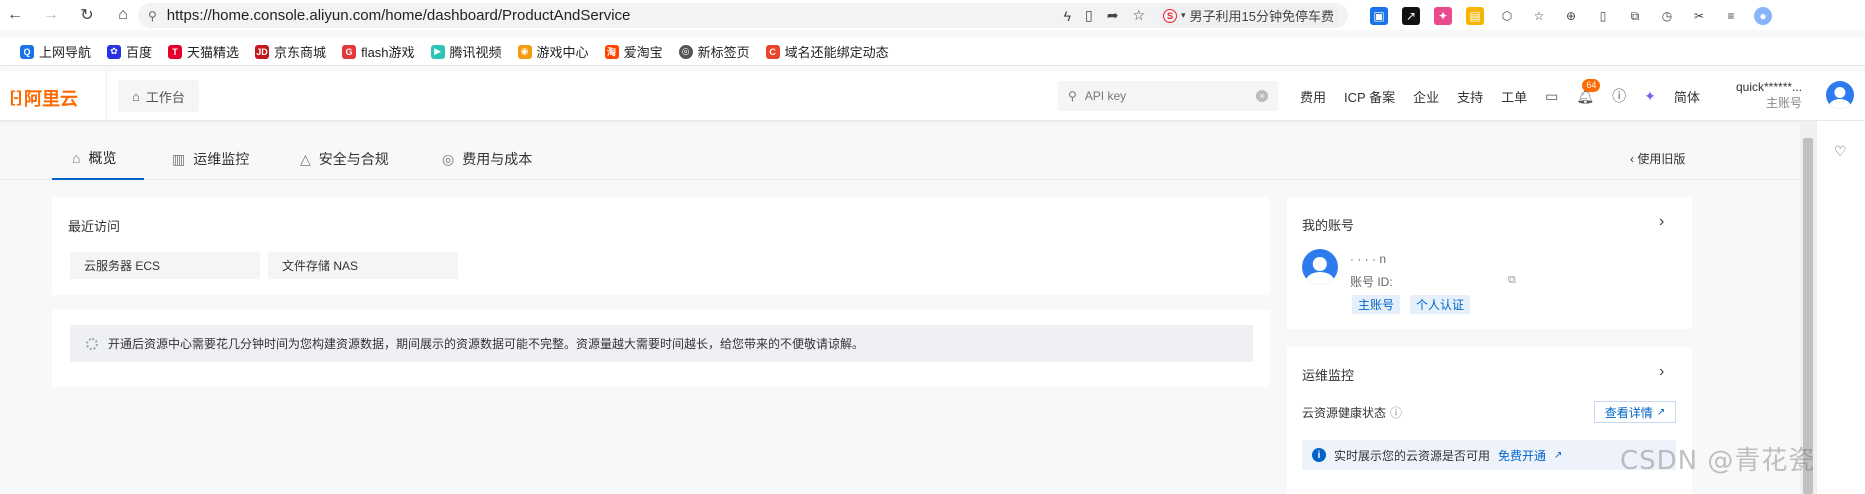 The height and width of the screenshot is (494, 1865). Describe the element at coordinates (92, 343) in the screenshot. I see `loading-spinner-icon` at that location.